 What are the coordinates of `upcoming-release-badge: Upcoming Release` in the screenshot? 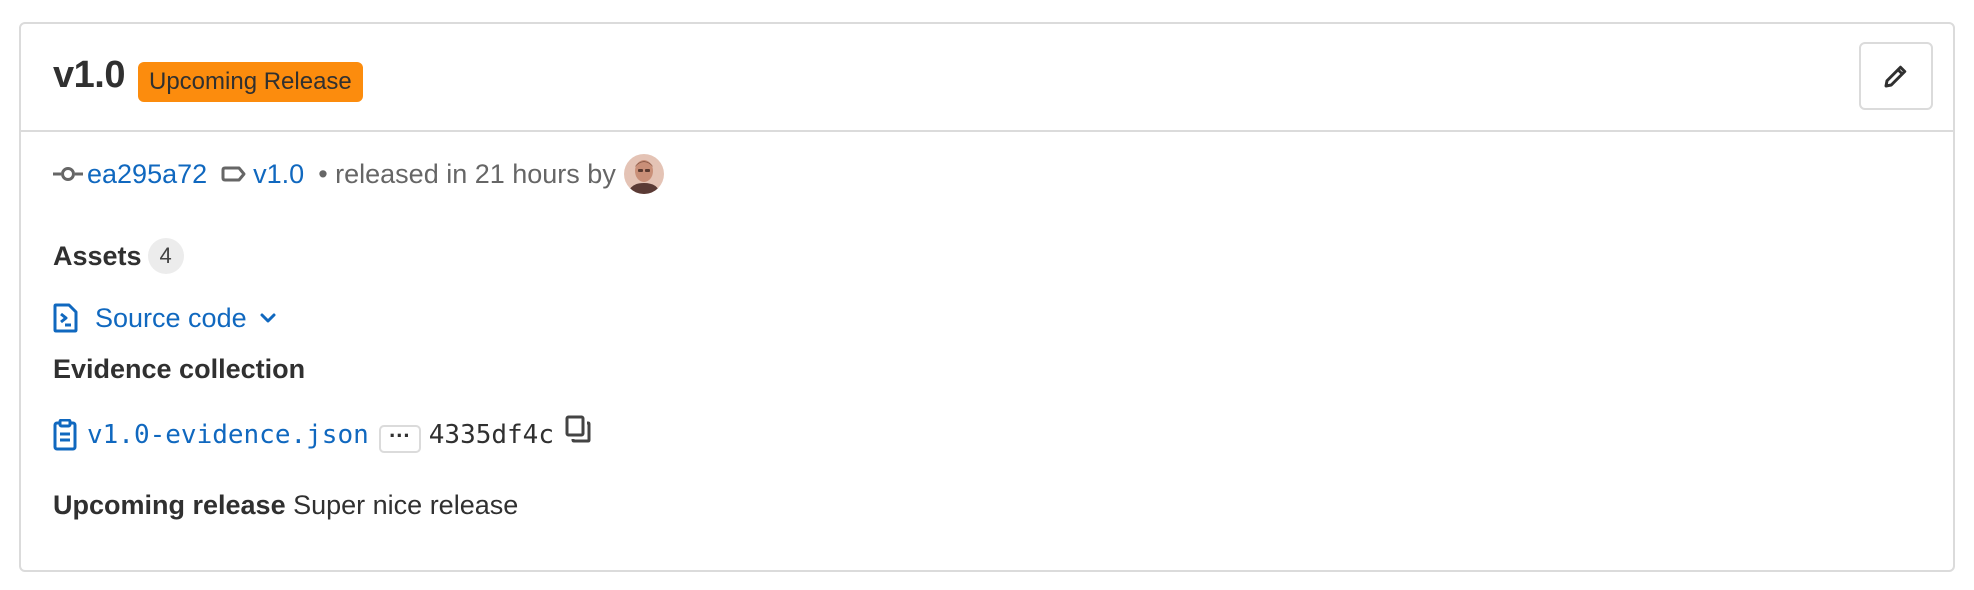 It's located at (250, 82).